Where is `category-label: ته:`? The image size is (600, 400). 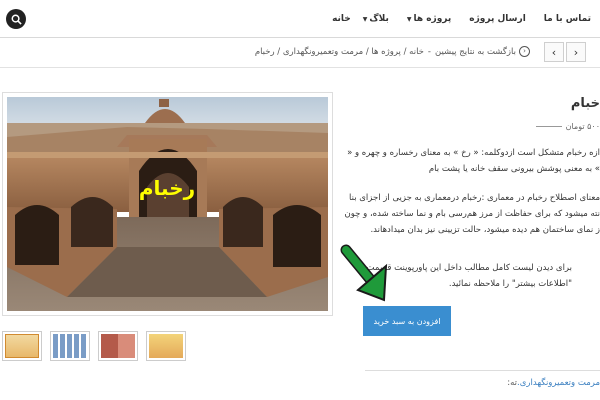
category-label: ته: is located at coordinates (512, 383).